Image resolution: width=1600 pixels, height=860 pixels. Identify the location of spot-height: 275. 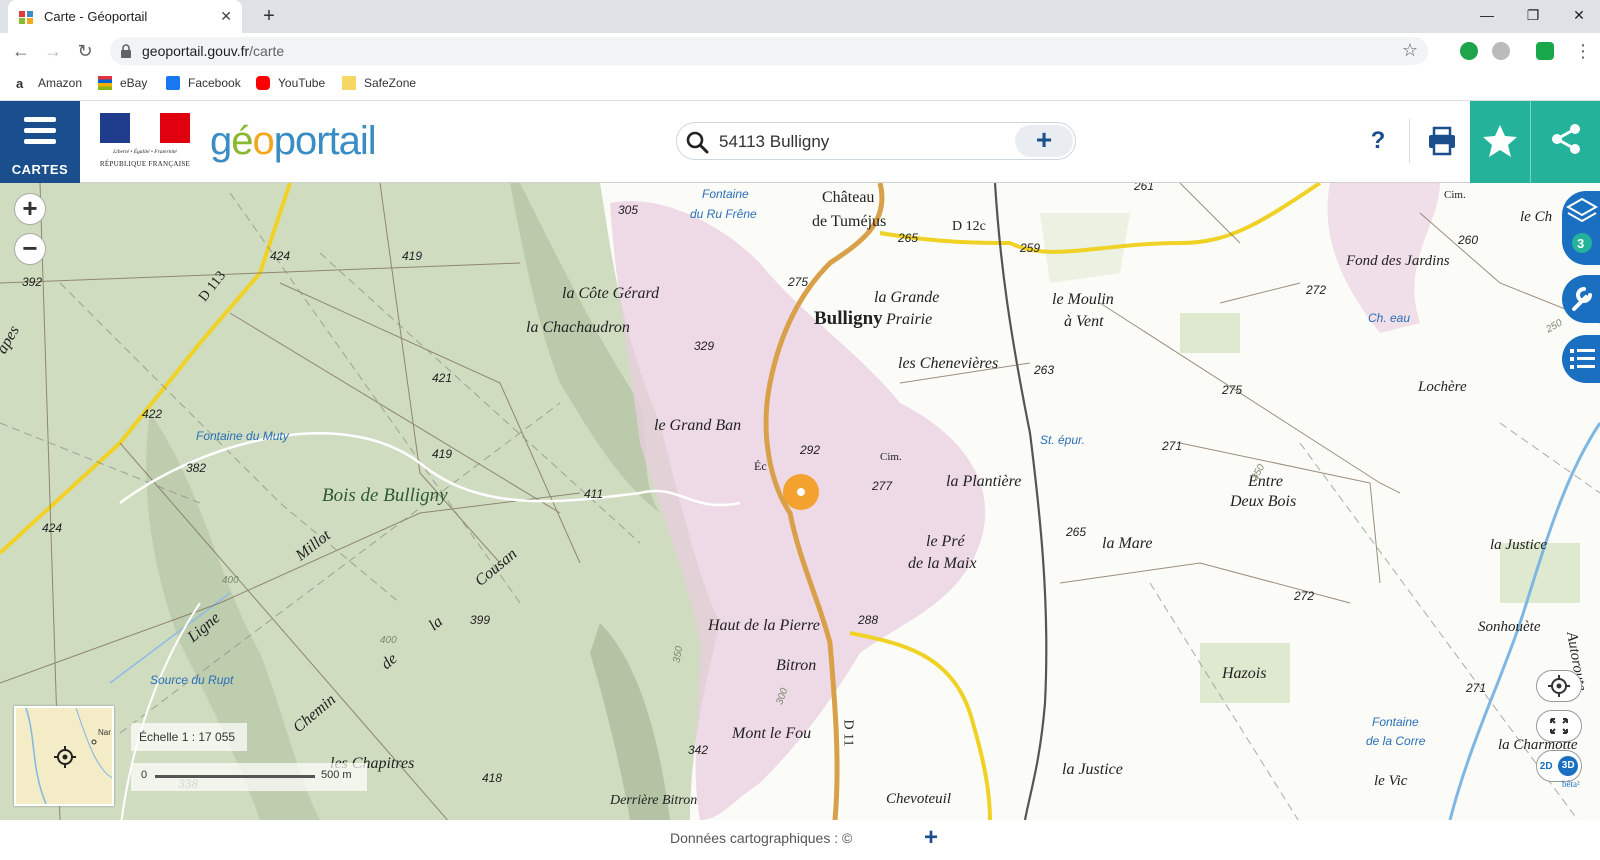
(1232, 390).